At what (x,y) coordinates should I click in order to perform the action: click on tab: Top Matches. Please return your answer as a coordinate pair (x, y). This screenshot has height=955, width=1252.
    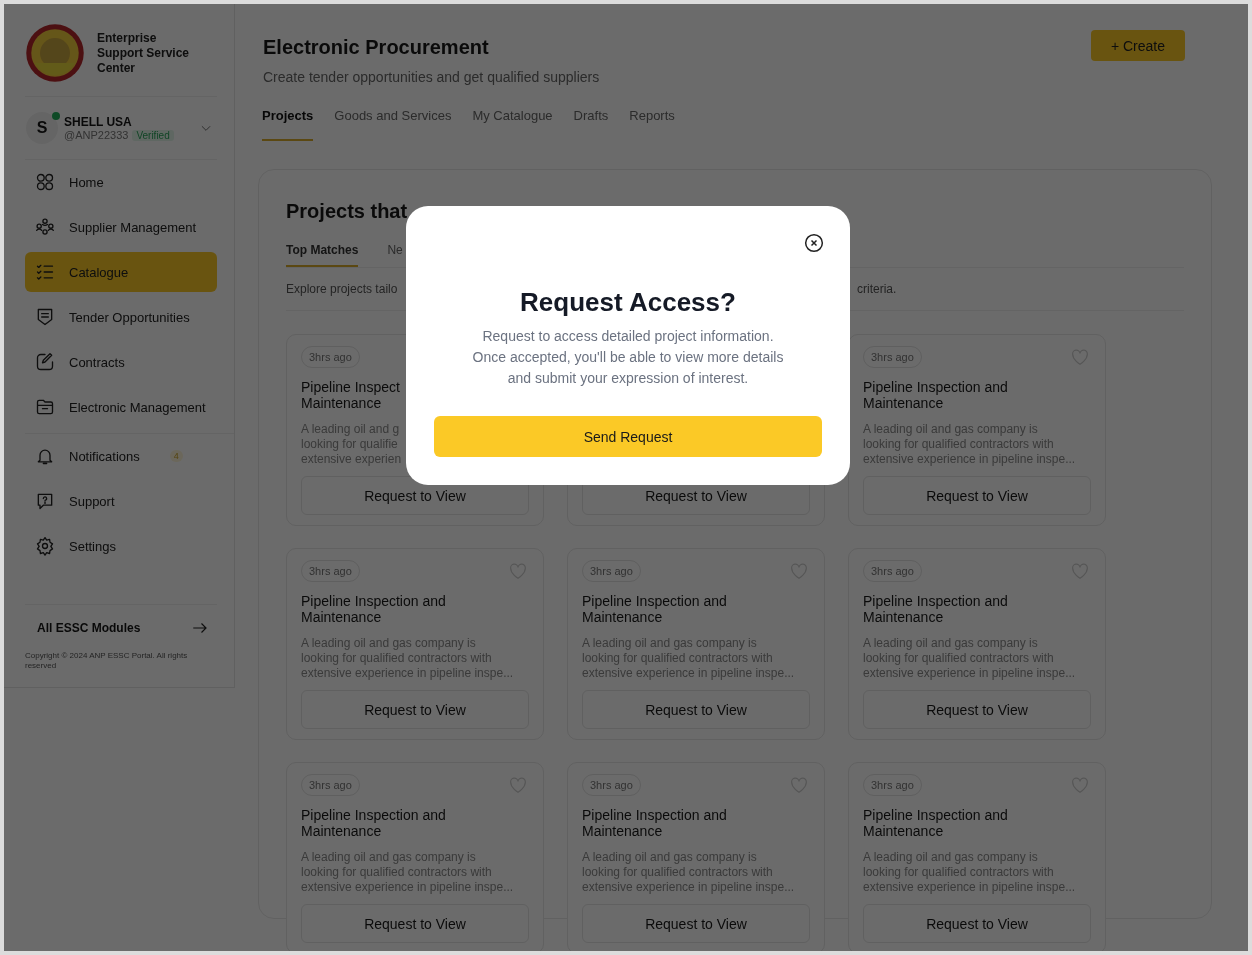
    Looking at the image, I should click on (322, 255).